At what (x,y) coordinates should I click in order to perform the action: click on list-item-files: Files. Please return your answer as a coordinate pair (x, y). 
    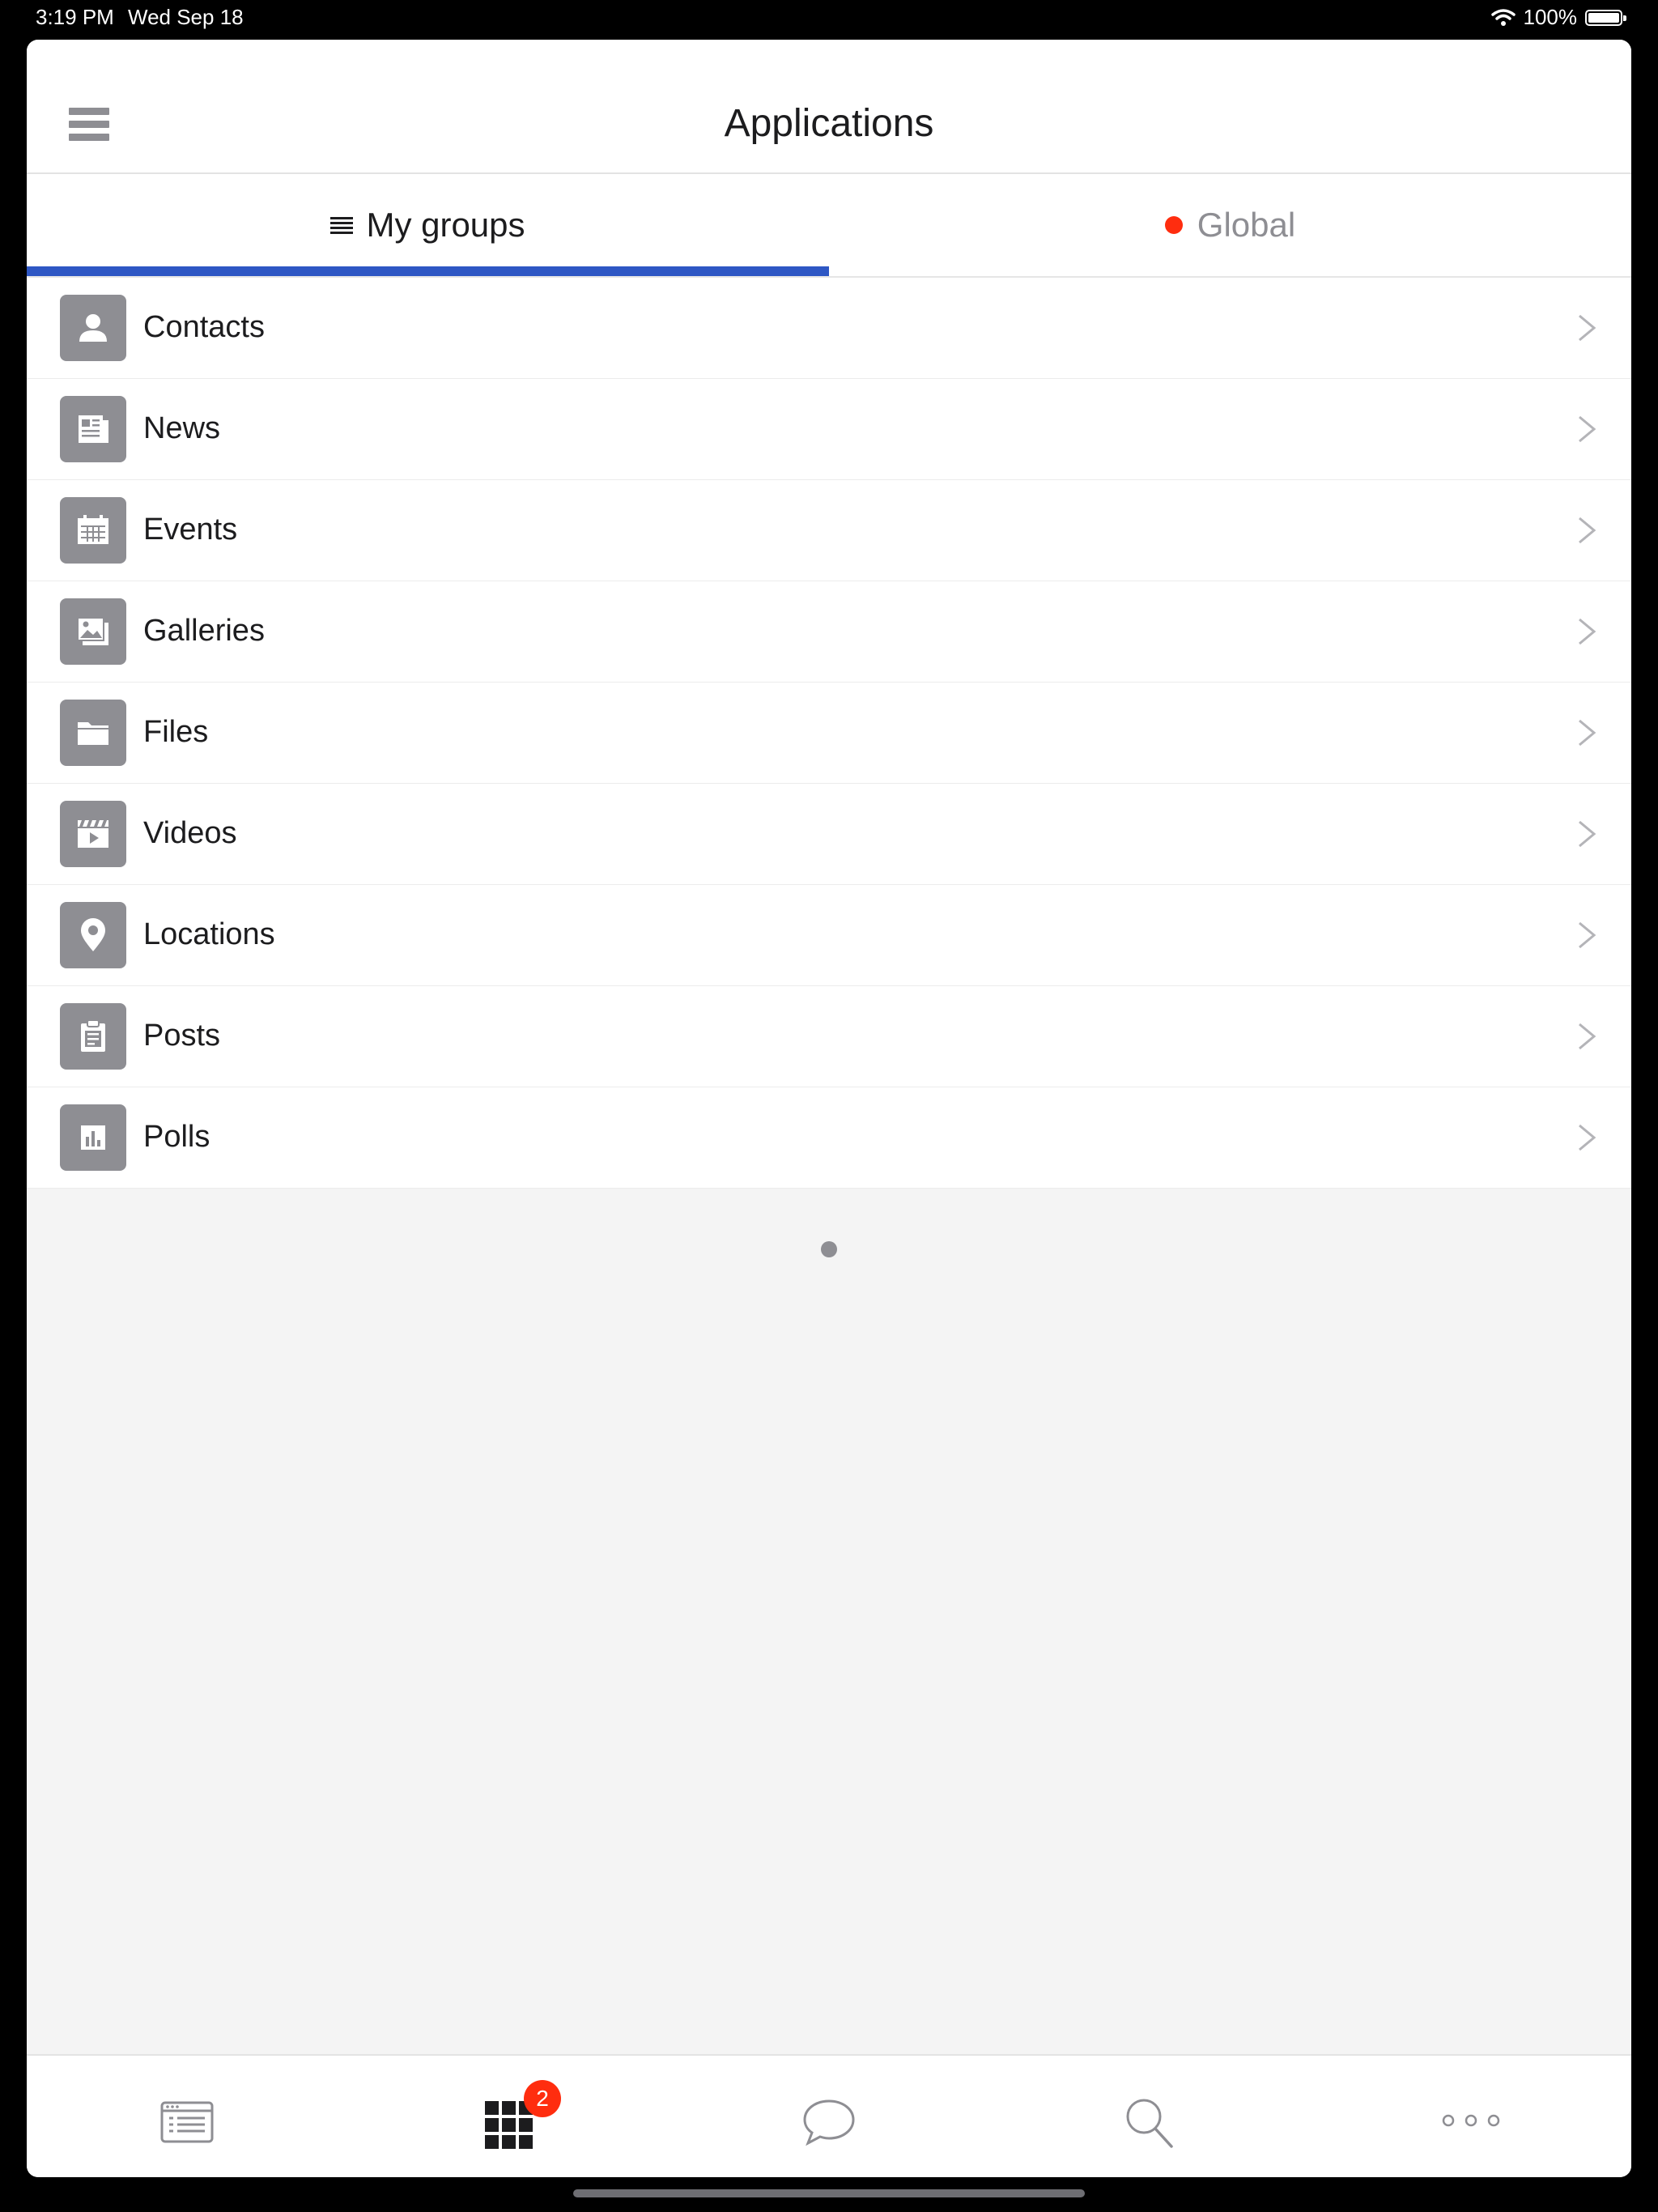
    Looking at the image, I should click on (829, 733).